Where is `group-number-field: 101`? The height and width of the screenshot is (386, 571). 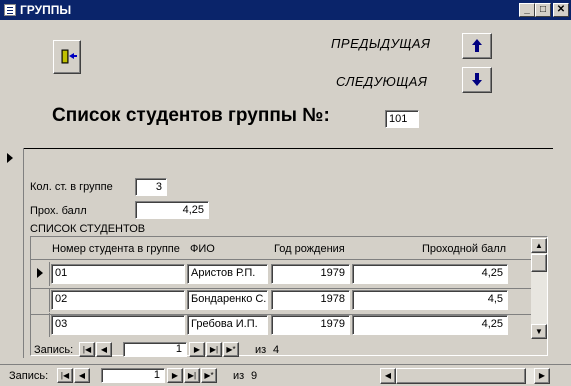
group-number-field: 101 is located at coordinates (402, 119).